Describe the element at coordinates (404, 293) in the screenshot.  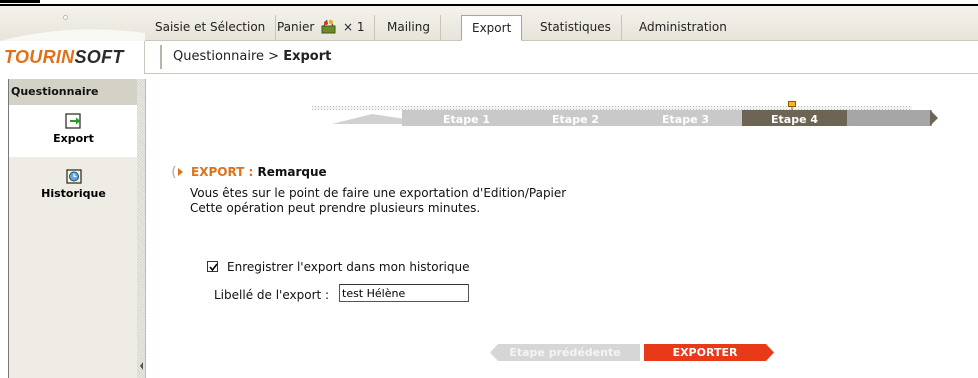
I see `export-label-input` at that location.